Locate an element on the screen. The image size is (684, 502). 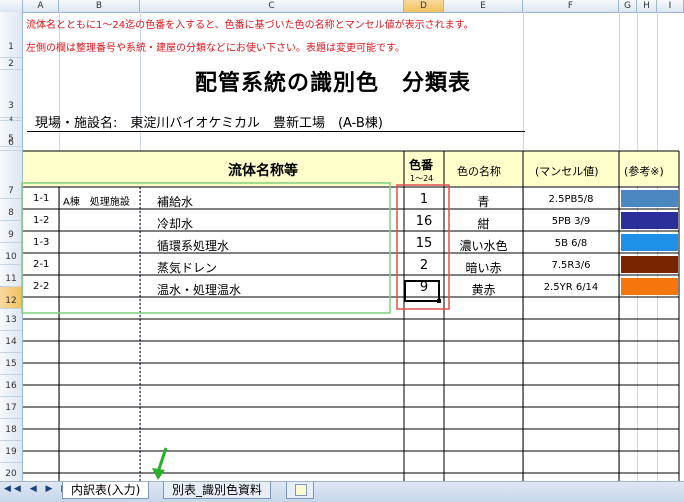
header-color-no-range: 1～24 is located at coordinates (422, 178).